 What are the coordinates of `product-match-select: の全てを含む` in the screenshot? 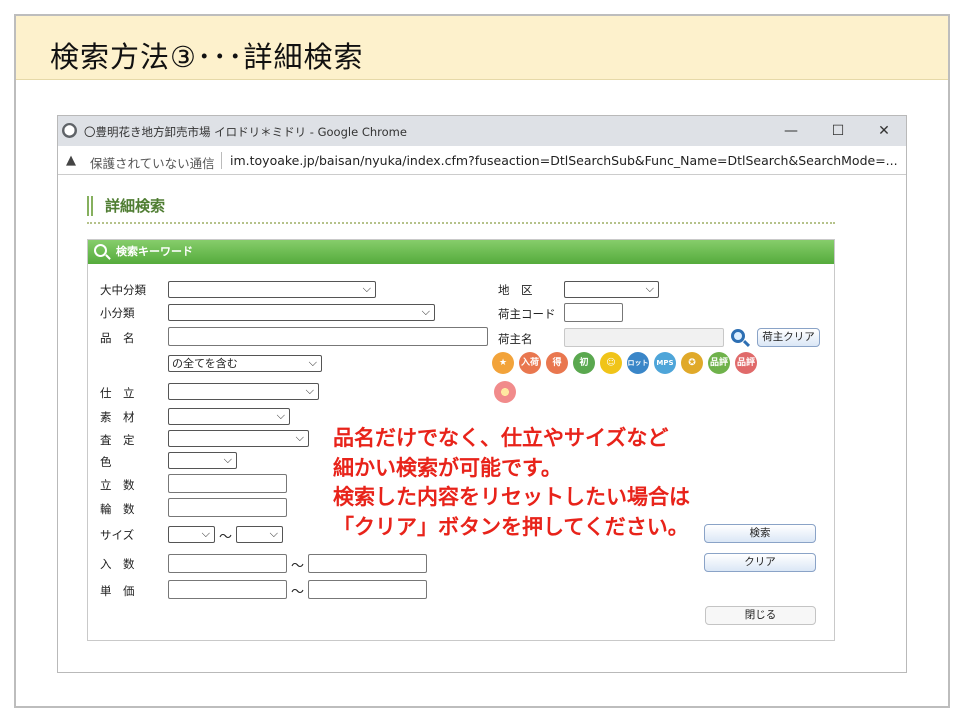 It's located at (245, 363).